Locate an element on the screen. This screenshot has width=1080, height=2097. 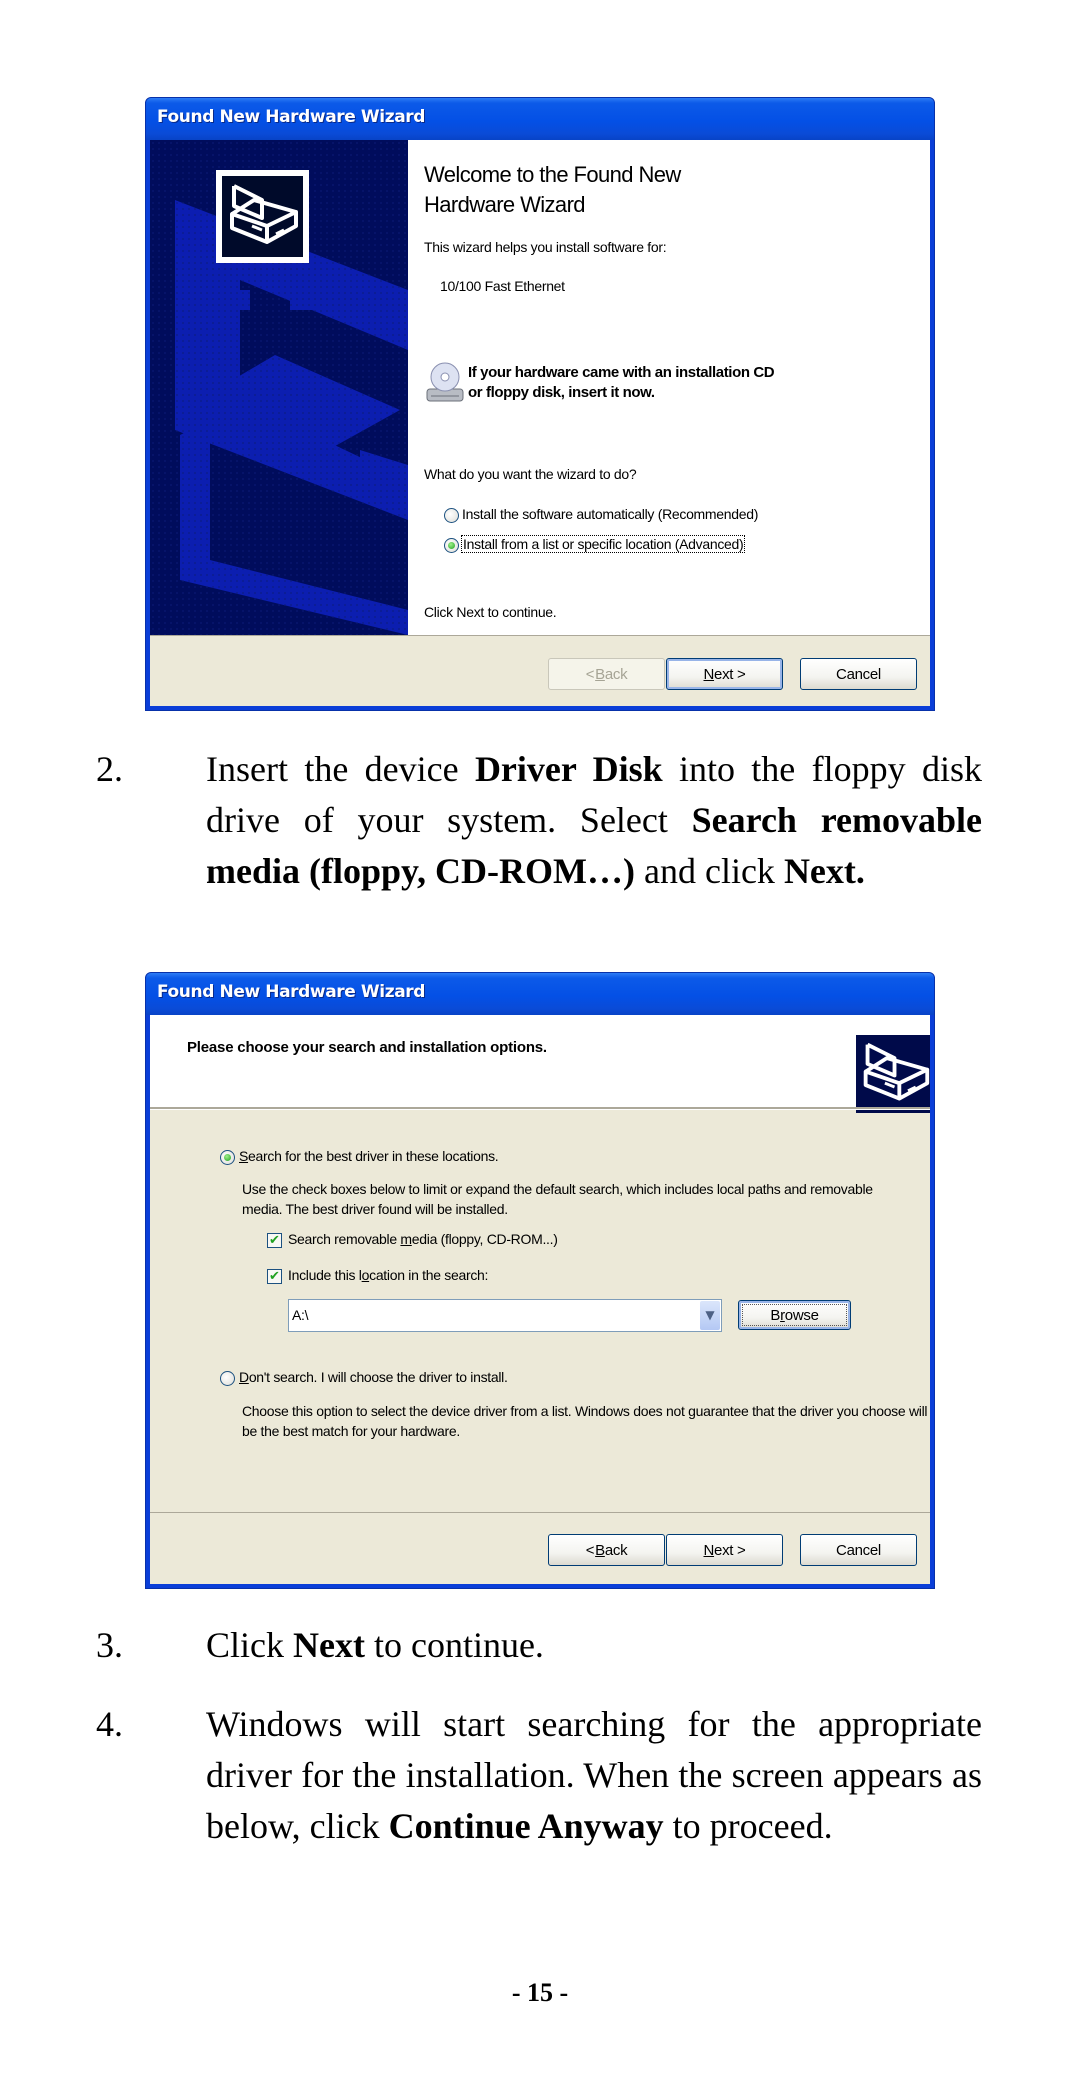
cd-drive-icon is located at coordinates (445, 383).